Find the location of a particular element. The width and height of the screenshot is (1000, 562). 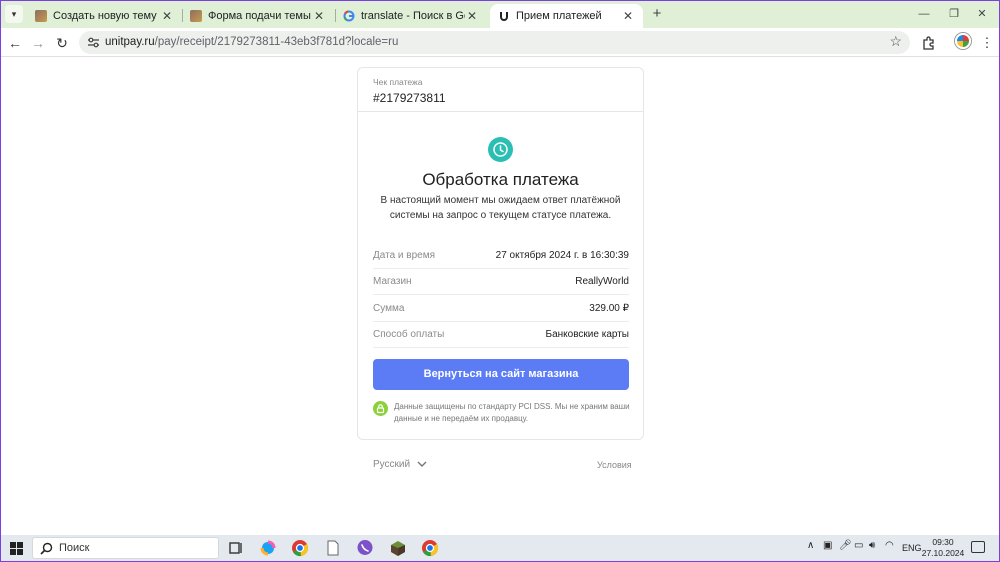

system-clock: 09:30 27.10.2024 is located at coordinates (943, 548).